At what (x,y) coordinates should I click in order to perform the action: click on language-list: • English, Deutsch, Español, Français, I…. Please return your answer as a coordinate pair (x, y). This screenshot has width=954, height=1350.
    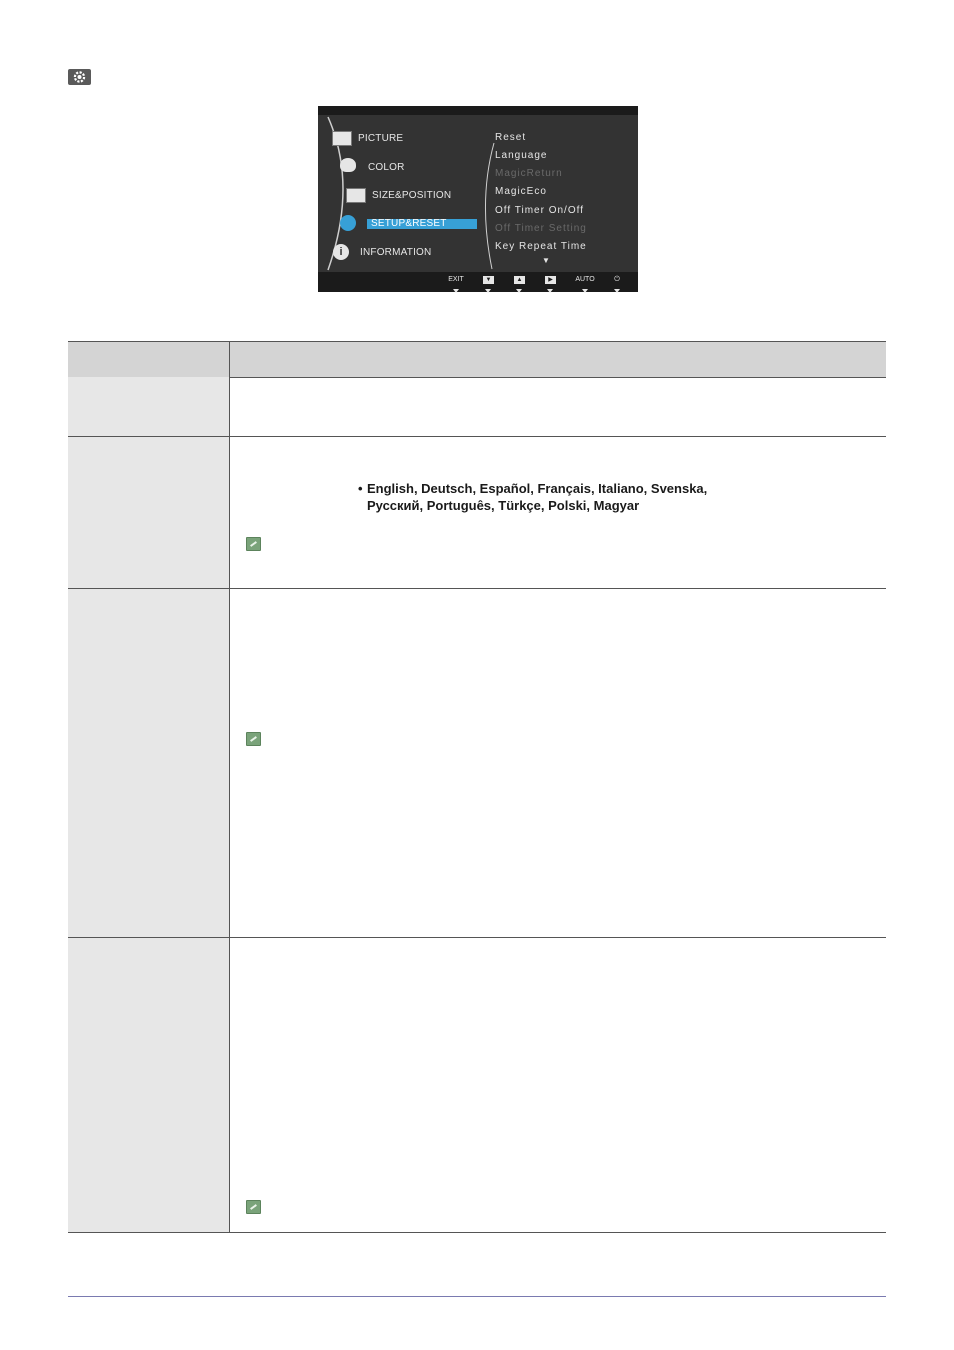
    Looking at the image, I should click on (533, 497).